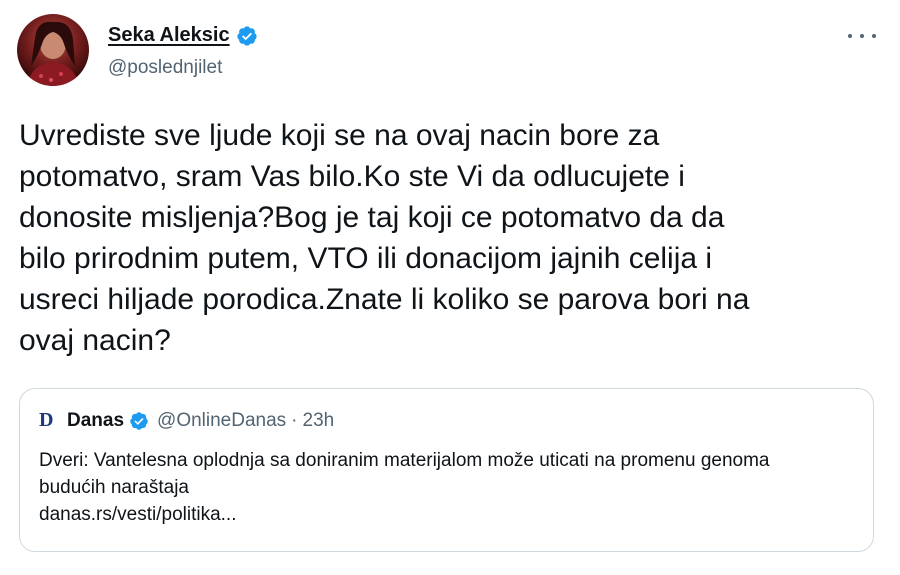 The height and width of the screenshot is (575, 900). Describe the element at coordinates (169, 35) in the screenshot. I see `author-display-name: Seka Aleksic` at that location.